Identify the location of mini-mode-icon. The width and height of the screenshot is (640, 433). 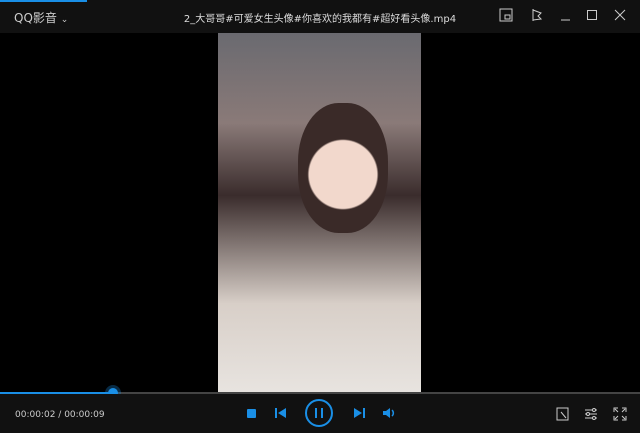
(506, 16).